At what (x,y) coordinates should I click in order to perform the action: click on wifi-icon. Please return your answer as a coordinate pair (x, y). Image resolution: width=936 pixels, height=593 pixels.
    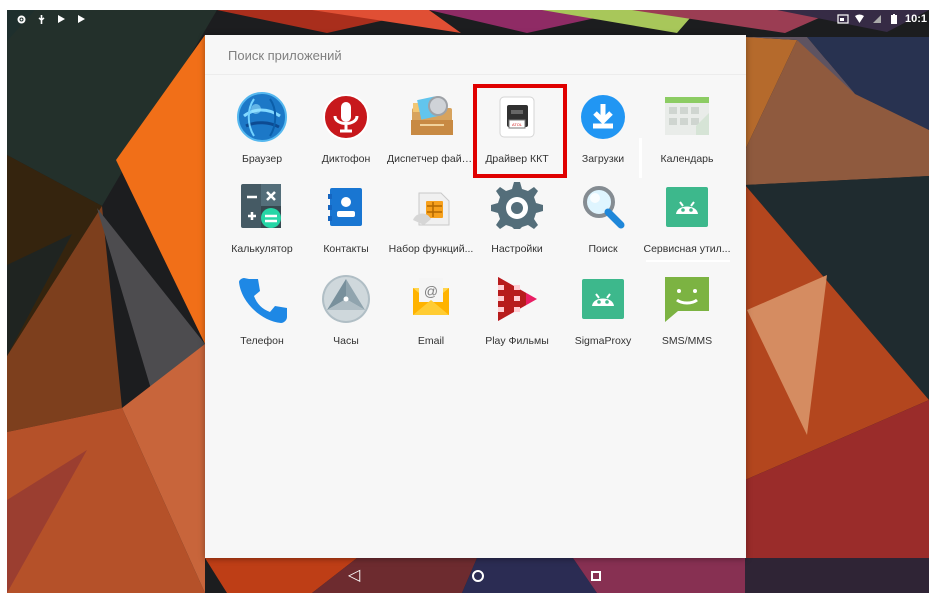
    Looking at the image, I should click on (860, 19).